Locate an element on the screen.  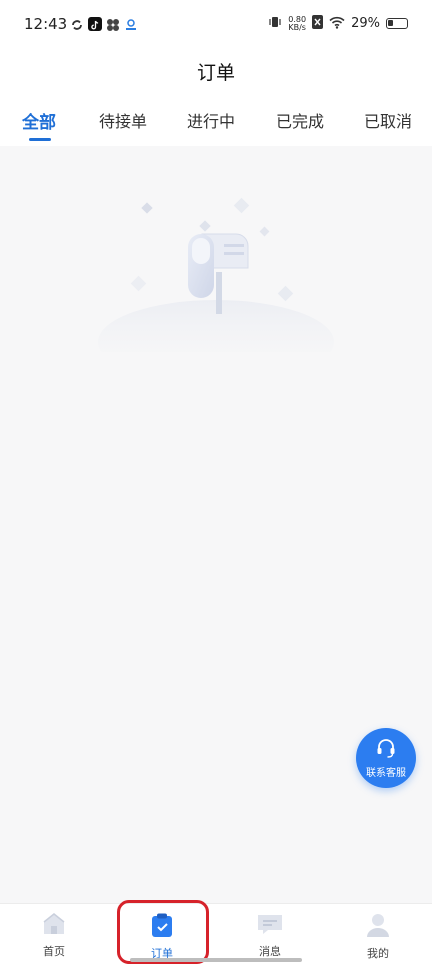
nav-item-messages: 消息 is located at coordinates (270, 935).